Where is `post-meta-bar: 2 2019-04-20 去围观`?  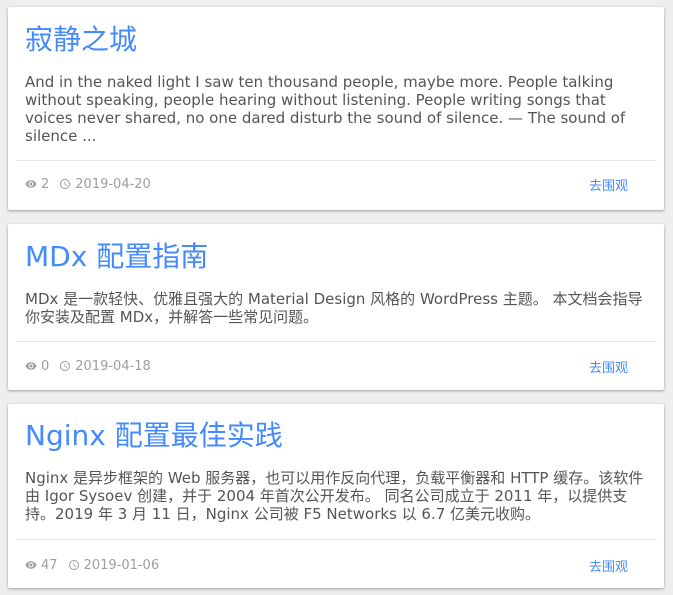 post-meta-bar: 2 2019-04-20 去围观 is located at coordinates (326, 184).